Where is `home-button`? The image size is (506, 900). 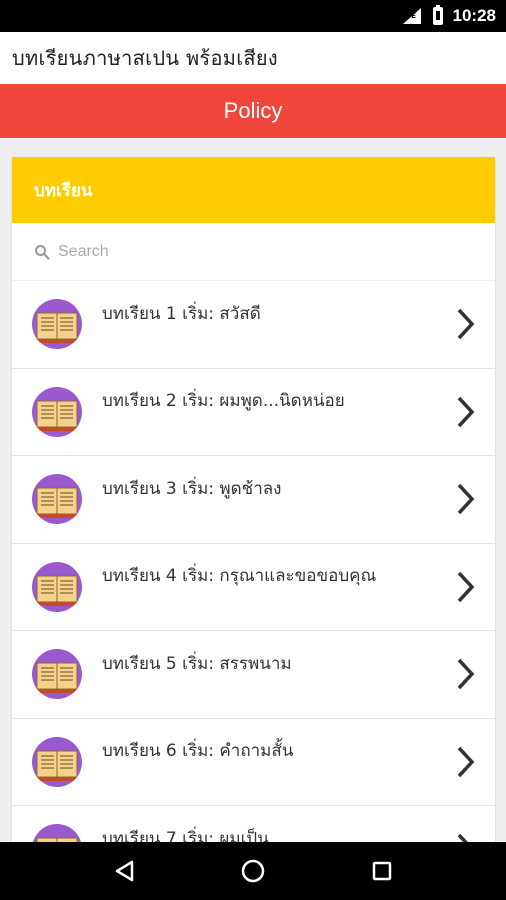 home-button is located at coordinates (253, 871).